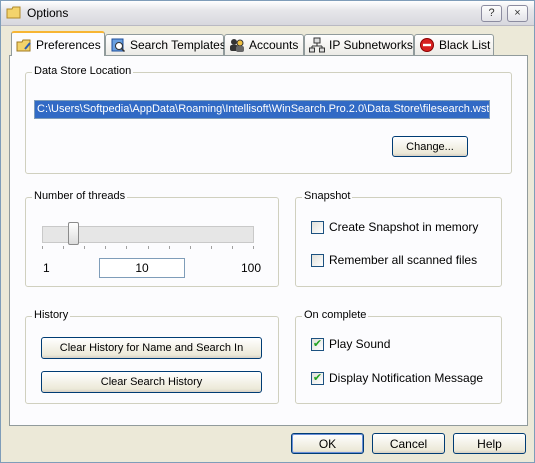 The image size is (535, 463). I want to click on slider-ticks, so click(148, 248).